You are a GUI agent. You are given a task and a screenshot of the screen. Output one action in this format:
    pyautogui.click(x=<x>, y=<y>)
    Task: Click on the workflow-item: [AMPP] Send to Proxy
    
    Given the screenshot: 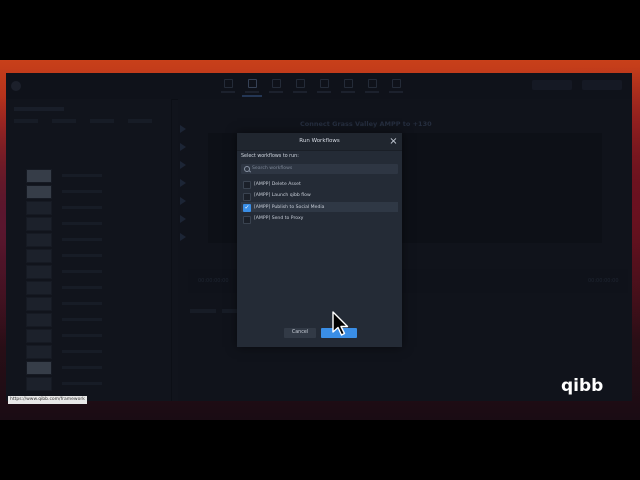 What is the action you would take?
    pyautogui.click(x=319, y=219)
    